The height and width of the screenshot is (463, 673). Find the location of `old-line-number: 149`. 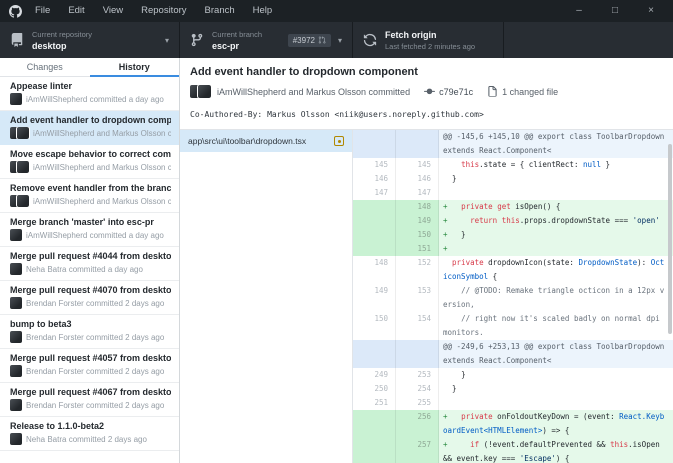

old-line-number: 149 is located at coordinates (374, 298).